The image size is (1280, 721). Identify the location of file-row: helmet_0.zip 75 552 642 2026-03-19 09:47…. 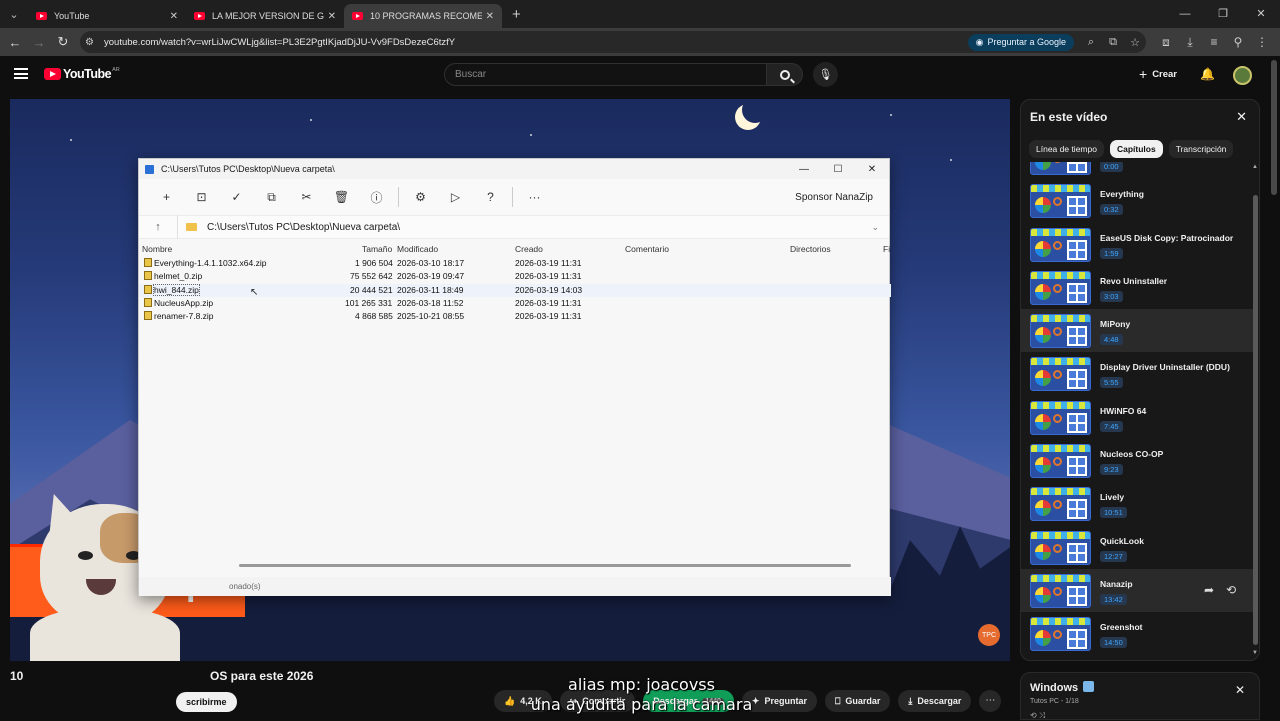
(515, 276).